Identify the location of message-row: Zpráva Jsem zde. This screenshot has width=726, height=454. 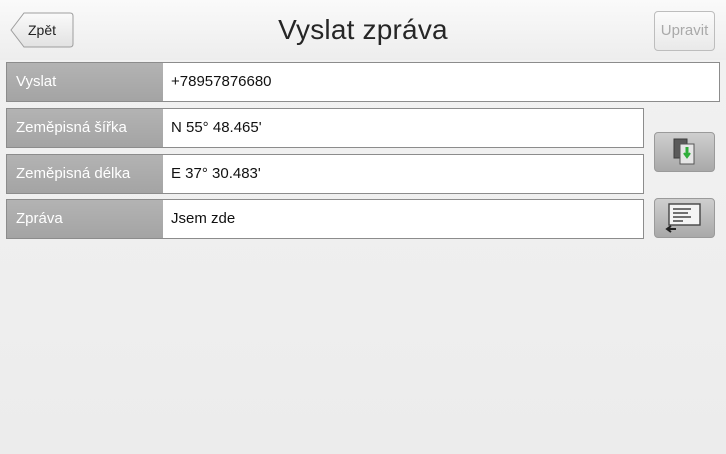
(325, 219).